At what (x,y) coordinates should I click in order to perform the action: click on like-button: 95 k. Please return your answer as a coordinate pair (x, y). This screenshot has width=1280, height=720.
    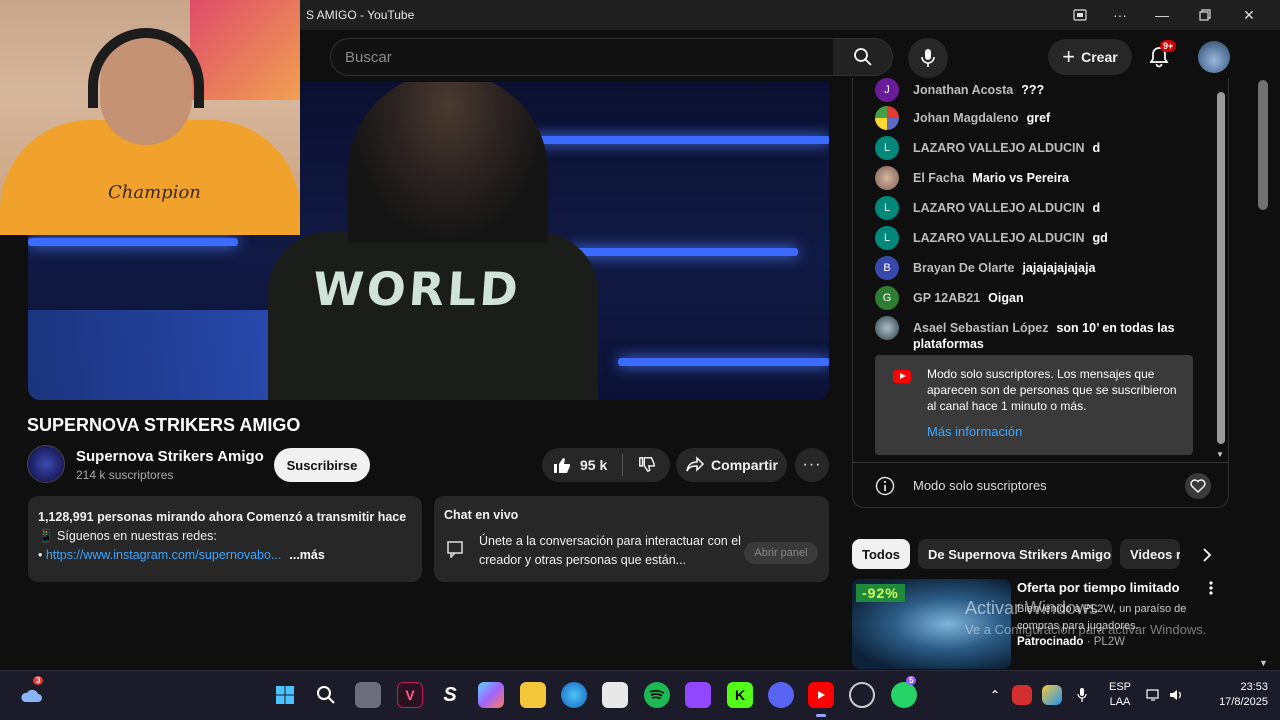
    Looking at the image, I should click on (582, 465).